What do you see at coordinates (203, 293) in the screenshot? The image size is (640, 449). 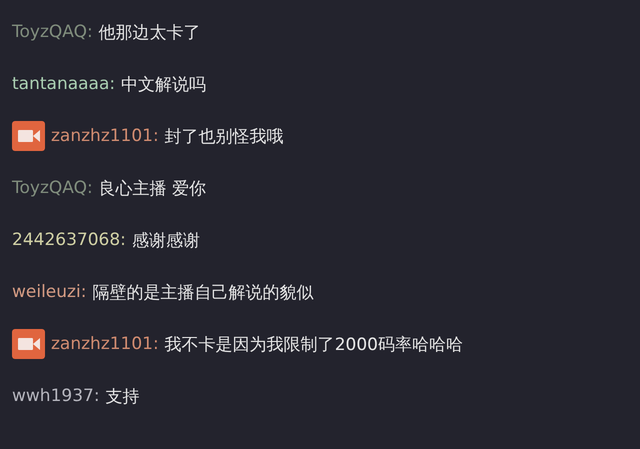 I see `message-text: 隔壁的是主播自己解说的貌似` at bounding box center [203, 293].